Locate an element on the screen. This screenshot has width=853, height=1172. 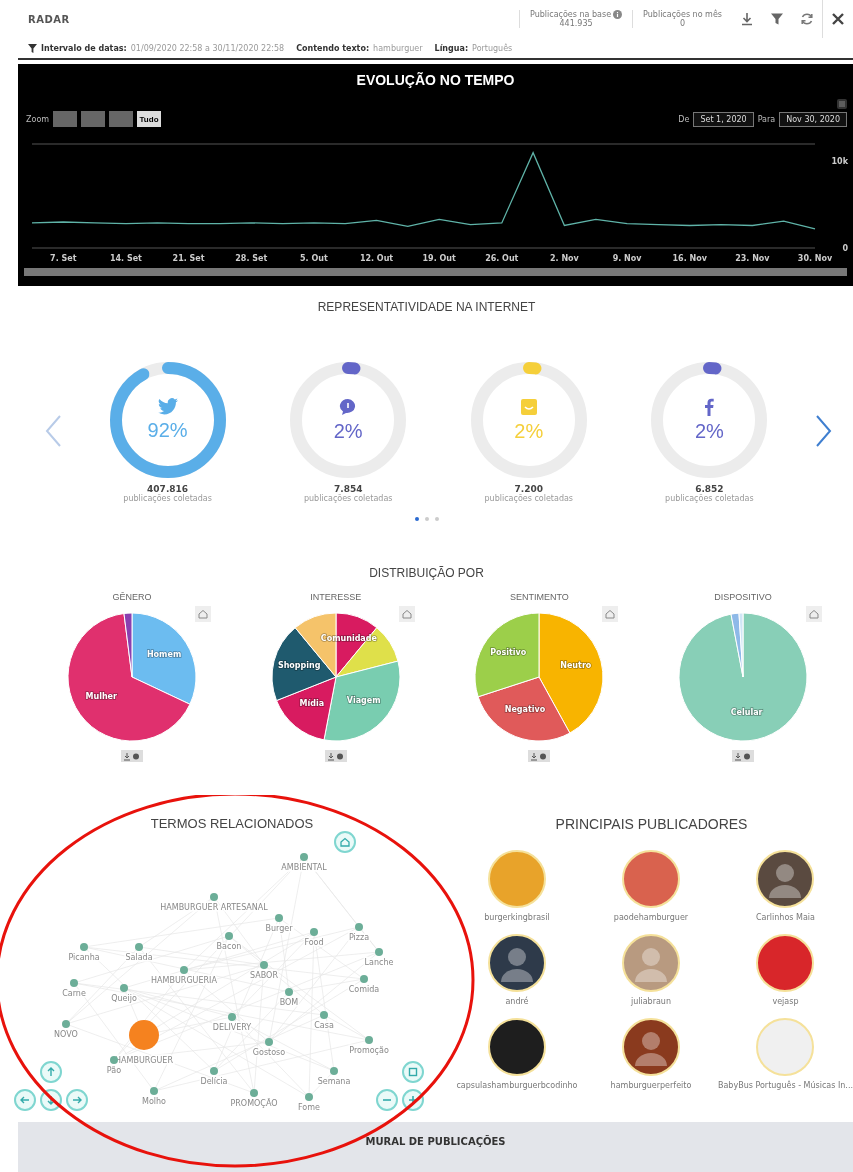
publication-count: 407.816 is located at coordinates (168, 489).